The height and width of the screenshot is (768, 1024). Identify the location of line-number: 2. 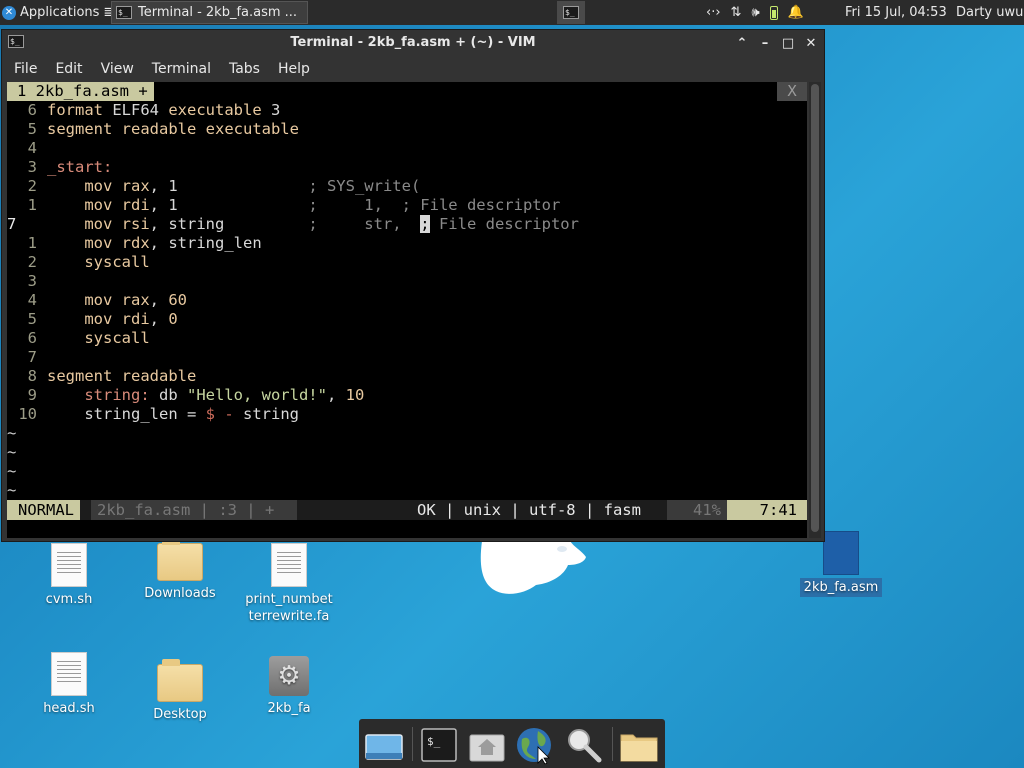
(32, 186).